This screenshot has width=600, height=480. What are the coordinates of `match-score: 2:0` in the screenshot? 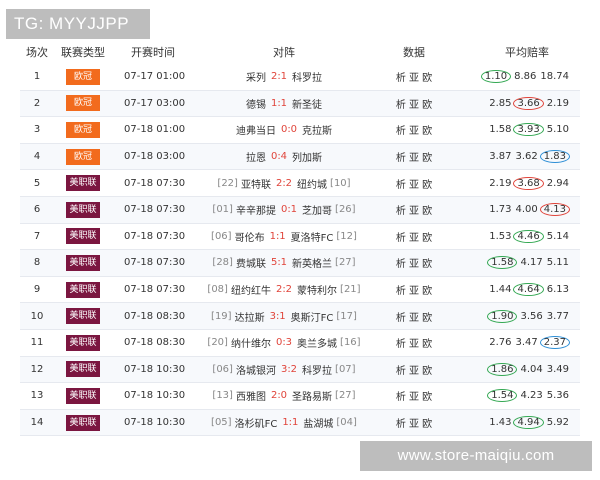 It's located at (279, 395).